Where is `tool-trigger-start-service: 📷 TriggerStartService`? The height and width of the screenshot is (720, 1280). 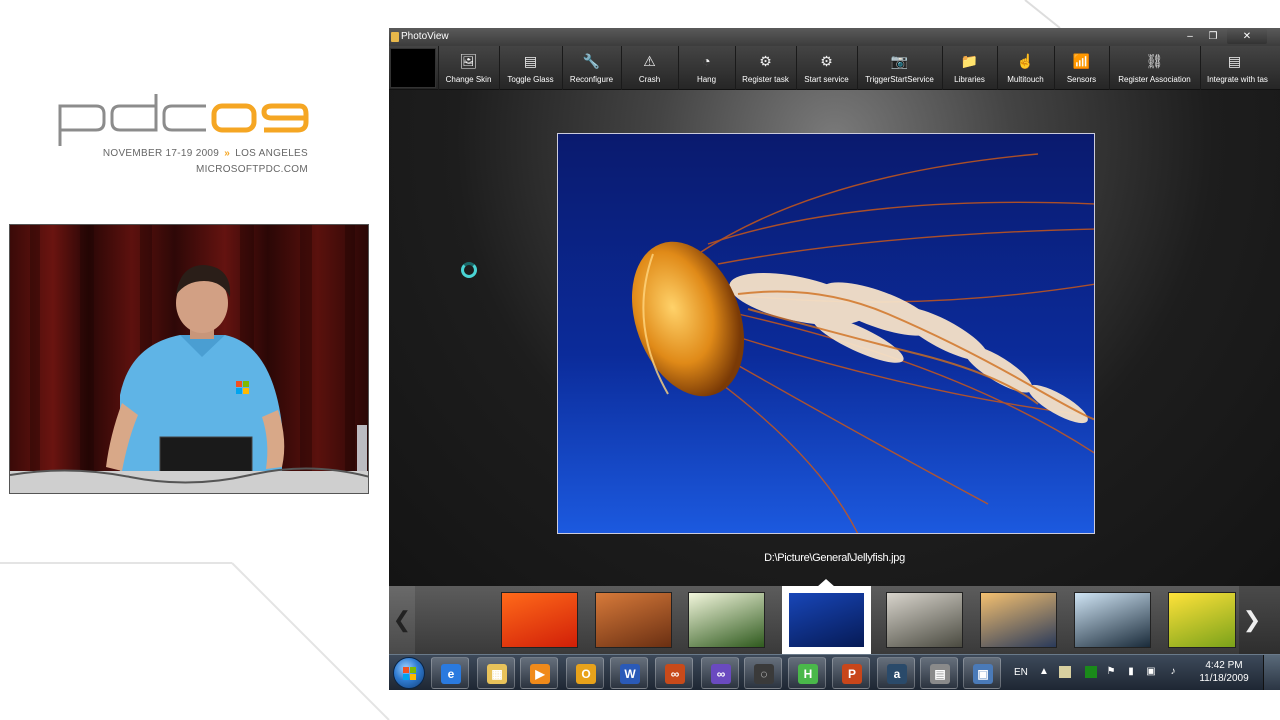
tool-trigger-start-service: 📷 TriggerStartService is located at coordinates (899, 68).